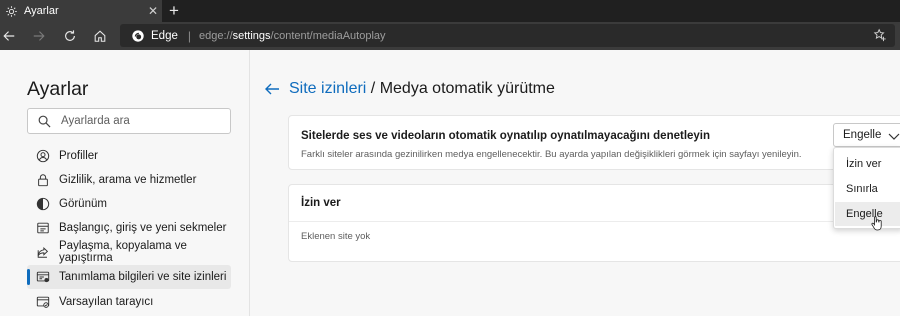 The image size is (900, 316). I want to click on appearance-icon, so click(43, 204).